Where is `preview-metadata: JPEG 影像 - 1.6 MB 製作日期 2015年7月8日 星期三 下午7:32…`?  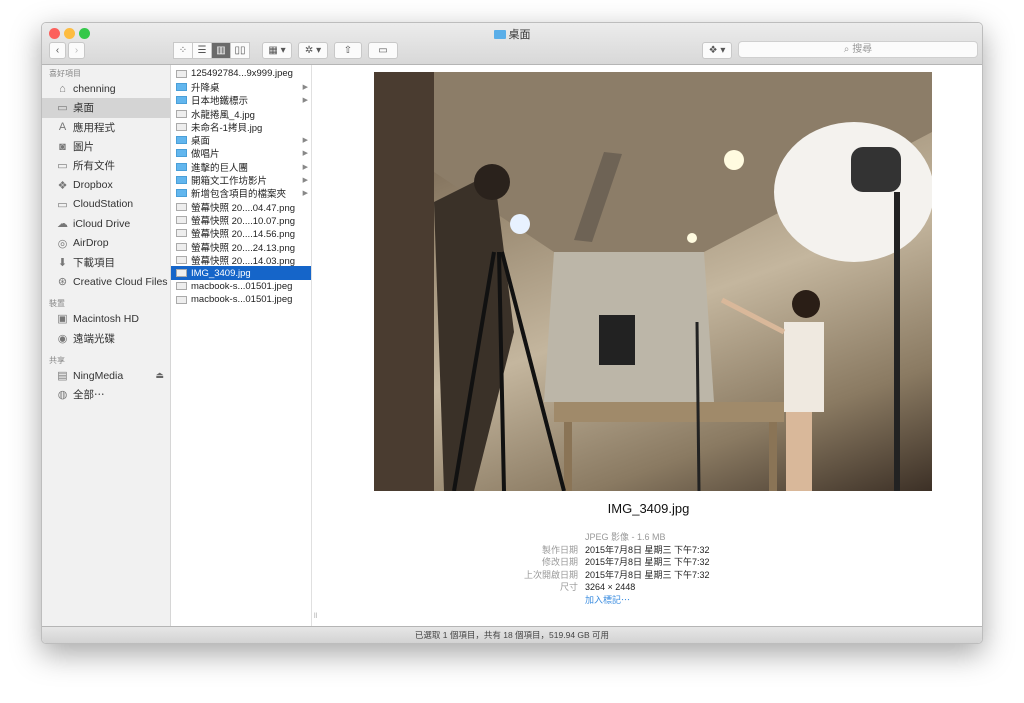 preview-metadata: JPEG 影像 - 1.6 MB 製作日期 2015年7月8日 星期三 下午7:32… is located at coordinates (647, 569).